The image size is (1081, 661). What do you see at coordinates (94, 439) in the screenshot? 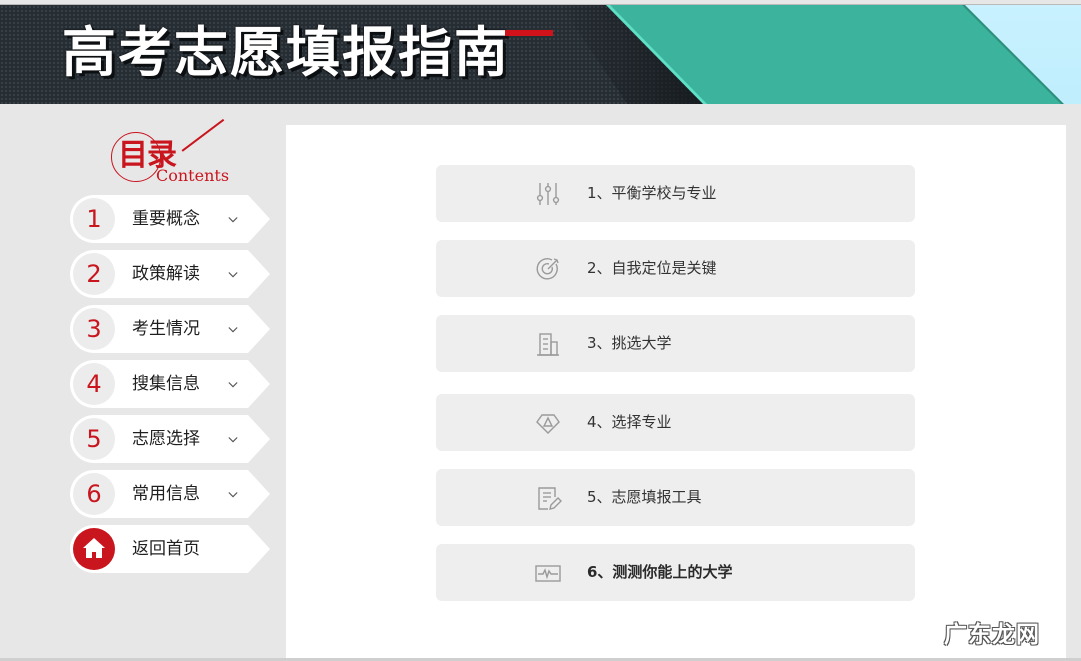
I see `menu-item-number: 5` at bounding box center [94, 439].